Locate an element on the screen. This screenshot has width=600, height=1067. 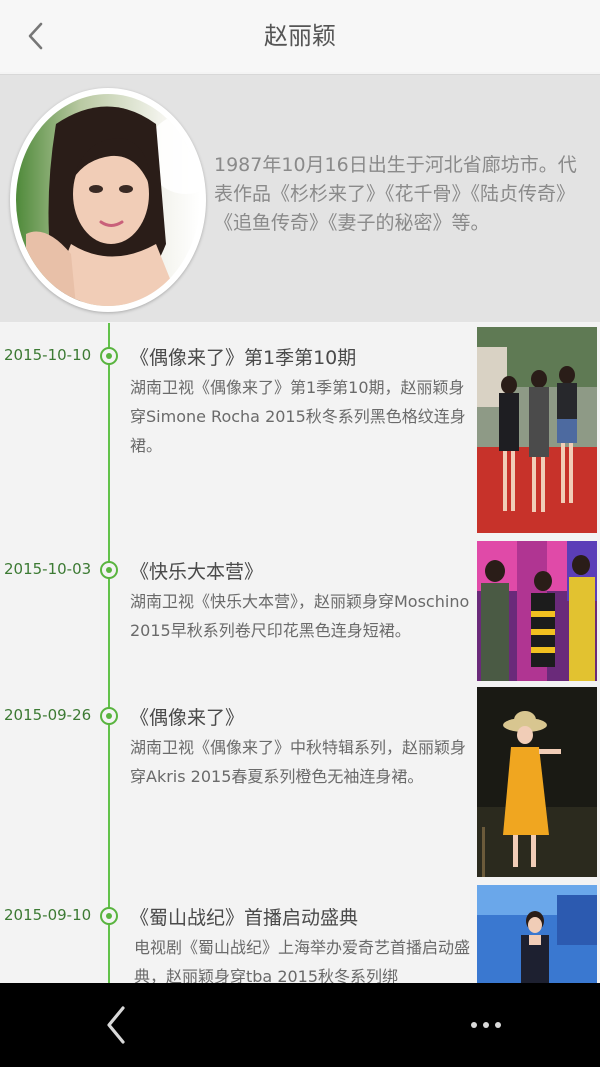
page-title: 赵丽颖 is located at coordinates (300, 36).